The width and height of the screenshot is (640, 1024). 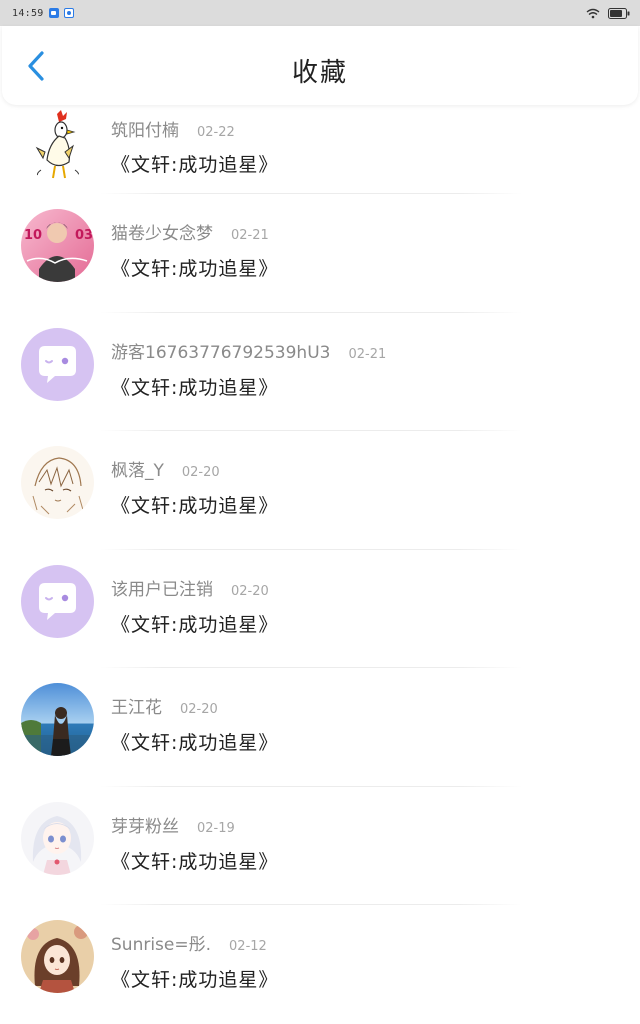 I want to click on date: 02-19, so click(x=216, y=828).